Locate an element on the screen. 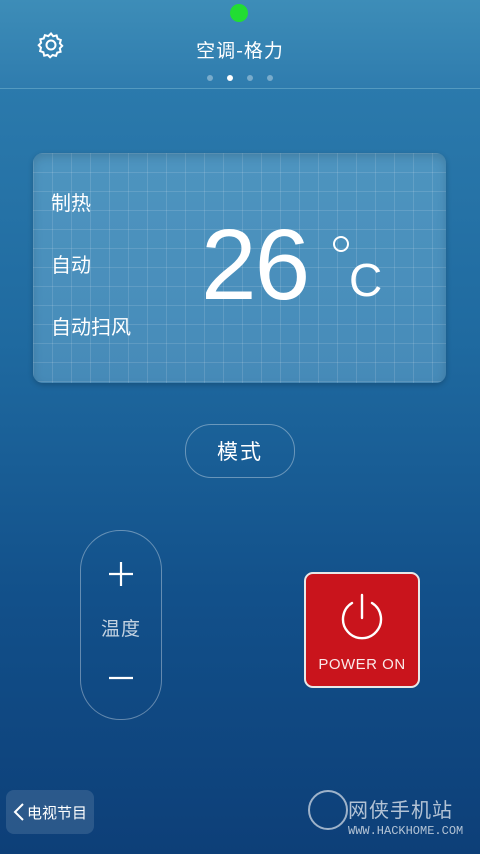 Image resolution: width=480 pixels, height=854 pixels. degree-symbol is located at coordinates (341, 244).